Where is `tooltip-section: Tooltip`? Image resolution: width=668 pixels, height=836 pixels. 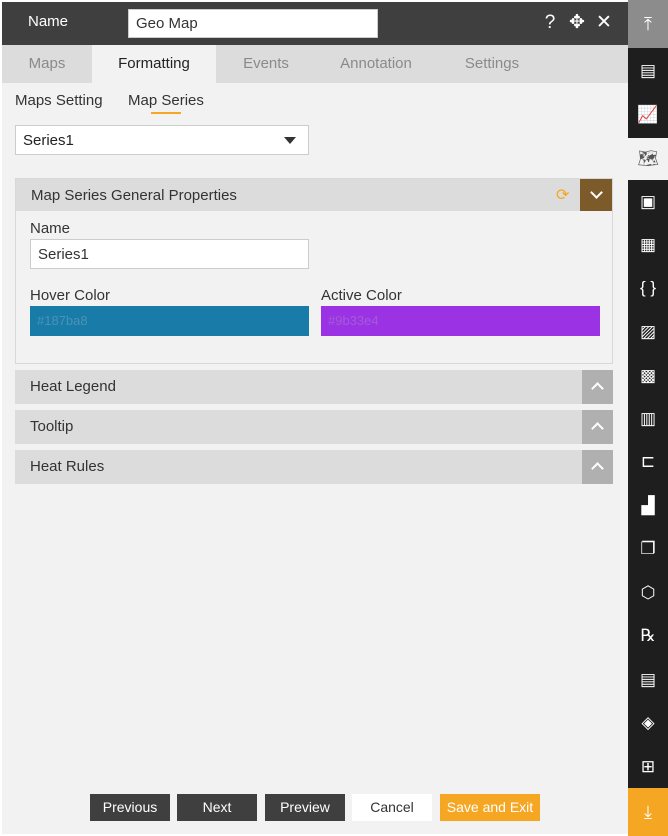 tooltip-section: Tooltip is located at coordinates (314, 427).